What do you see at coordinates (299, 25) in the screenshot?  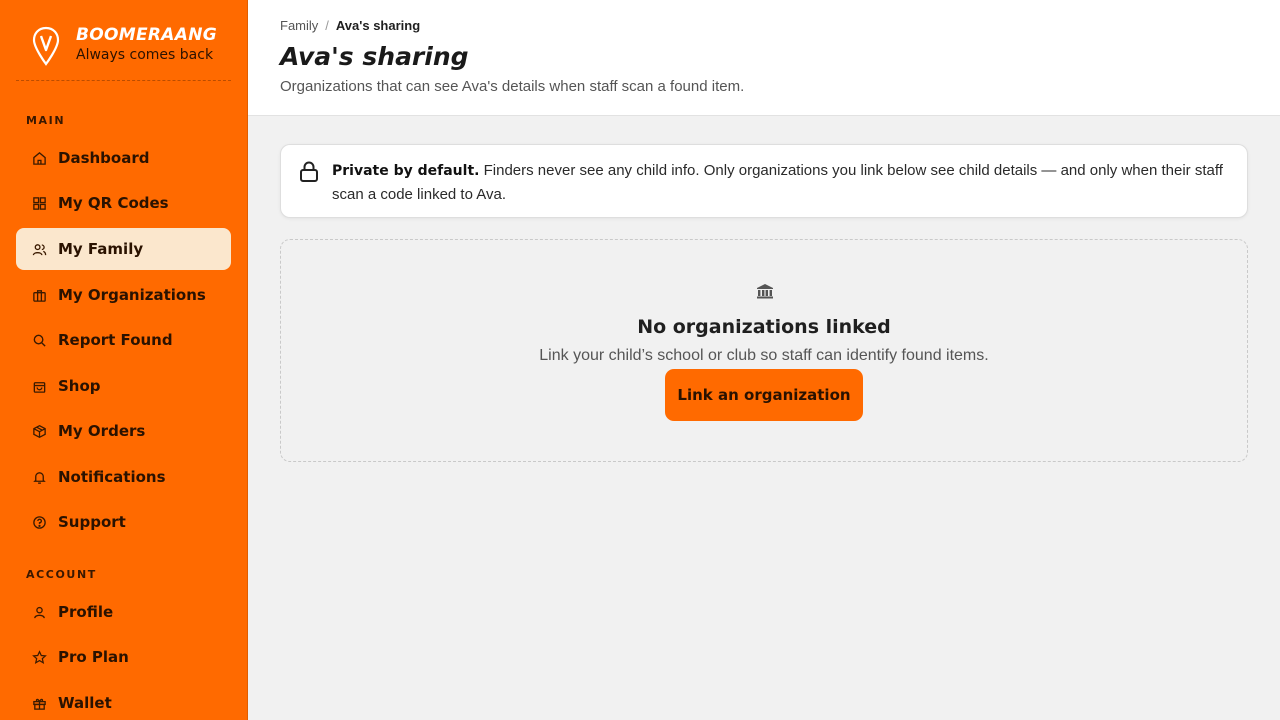 I see `breadcrumb-family-link: Family` at bounding box center [299, 25].